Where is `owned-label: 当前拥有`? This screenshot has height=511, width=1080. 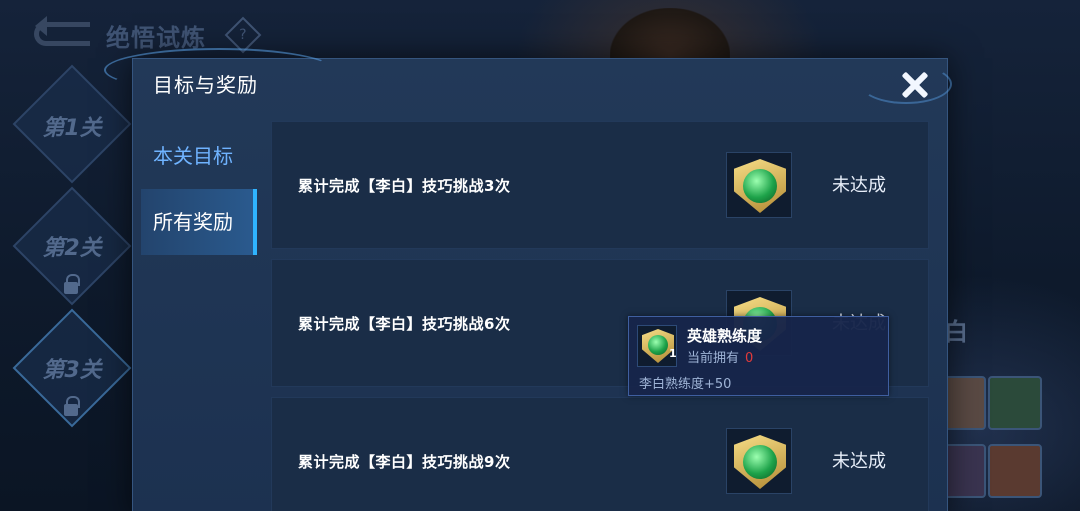
owned-label: 当前拥有 is located at coordinates (713, 358).